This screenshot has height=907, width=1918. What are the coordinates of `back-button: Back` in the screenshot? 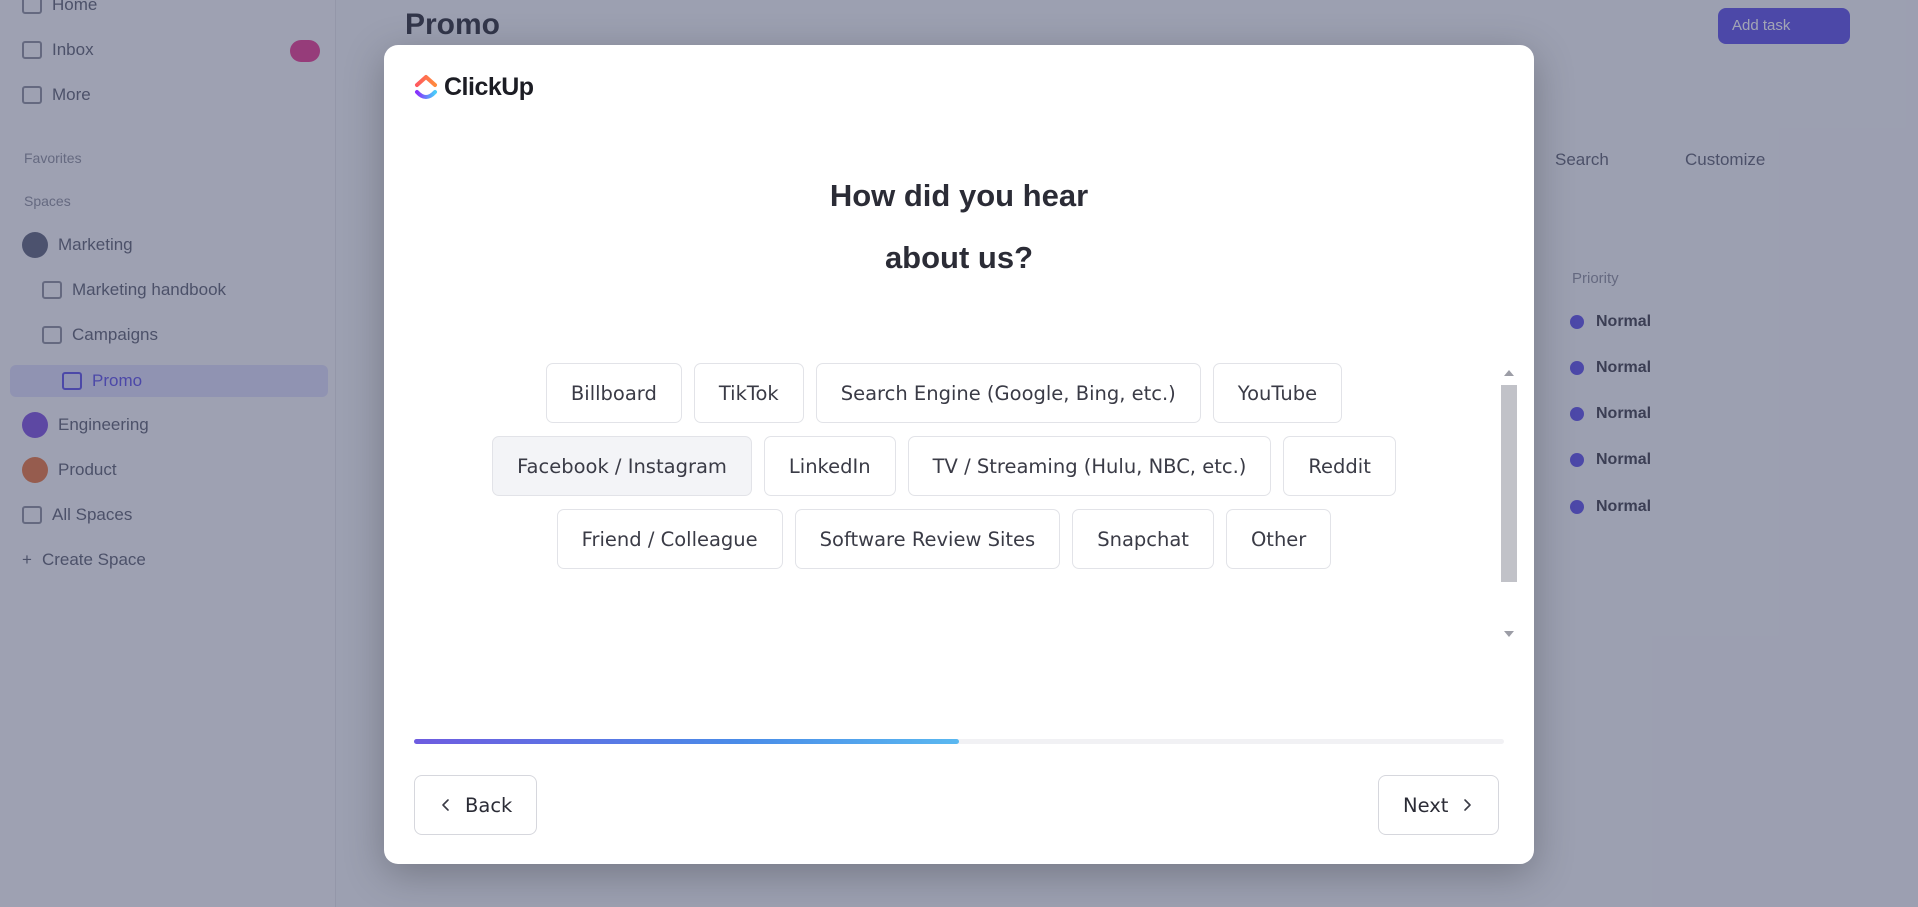 It's located at (476, 805).